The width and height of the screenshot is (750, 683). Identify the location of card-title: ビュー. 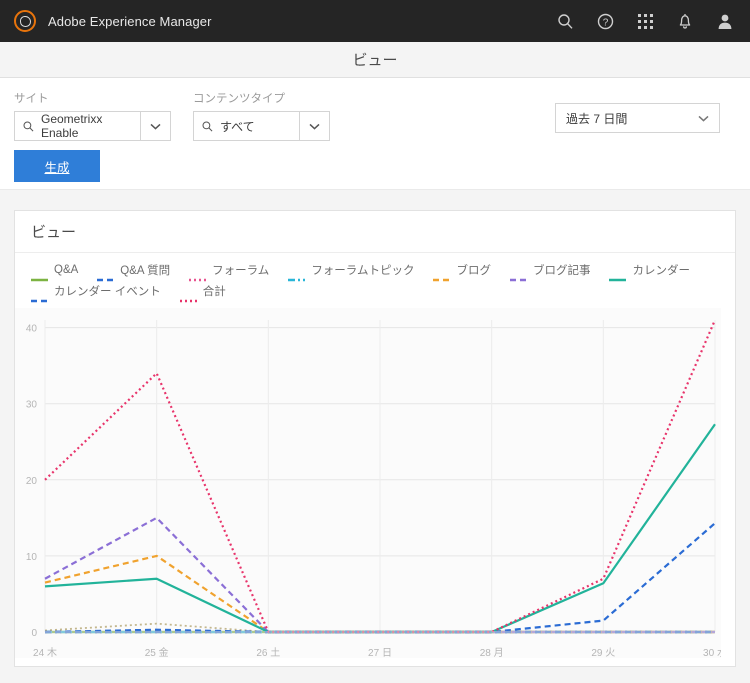
(54, 232).